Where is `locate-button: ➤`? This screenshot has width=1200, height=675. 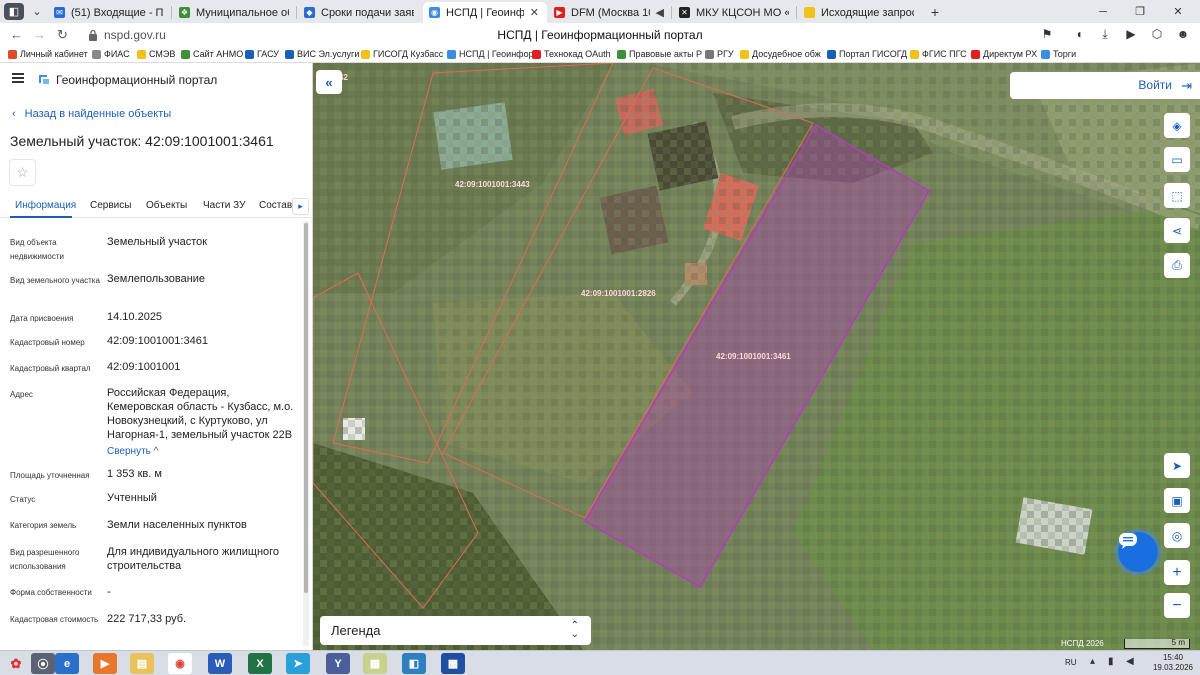
locate-button: ➤ is located at coordinates (1177, 465).